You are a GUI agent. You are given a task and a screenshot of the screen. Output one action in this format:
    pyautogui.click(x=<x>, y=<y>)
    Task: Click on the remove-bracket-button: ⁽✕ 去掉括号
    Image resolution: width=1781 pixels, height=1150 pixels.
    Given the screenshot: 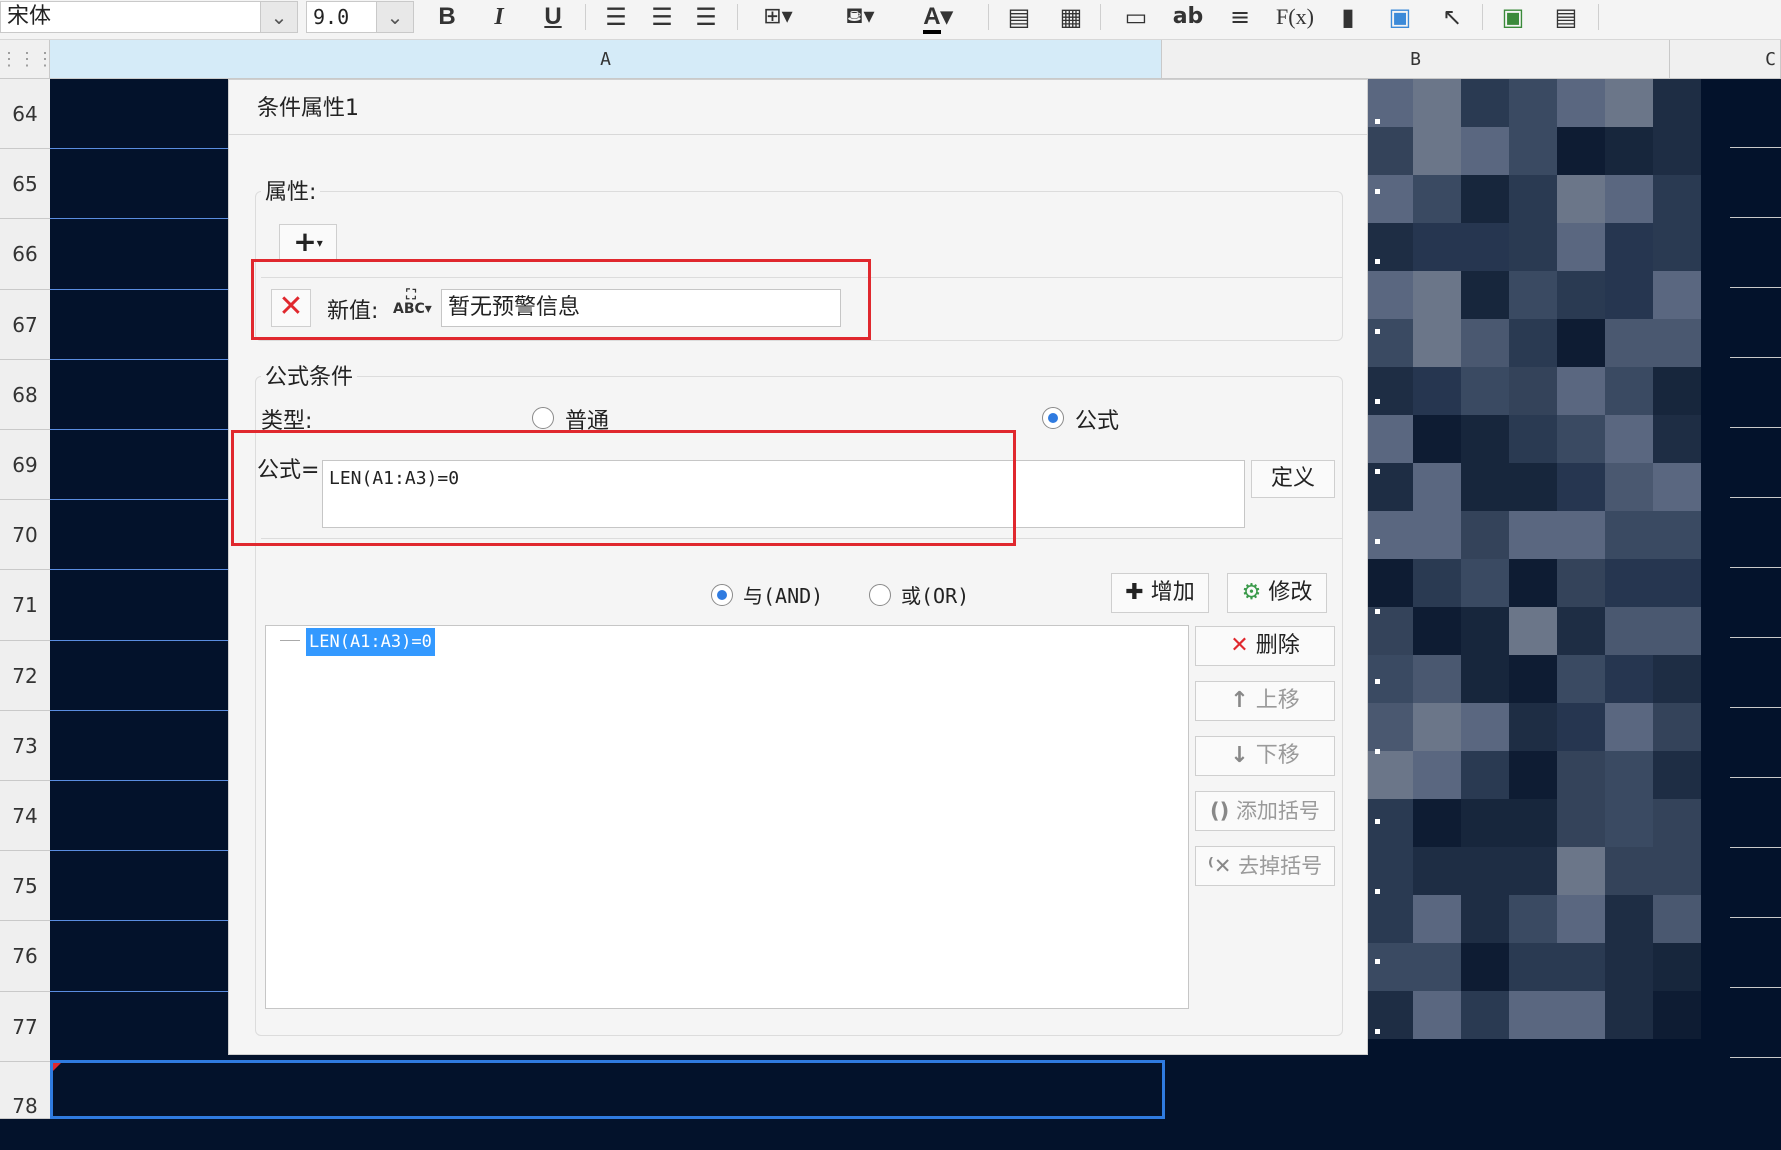 What is the action you would take?
    pyautogui.click(x=1265, y=866)
    